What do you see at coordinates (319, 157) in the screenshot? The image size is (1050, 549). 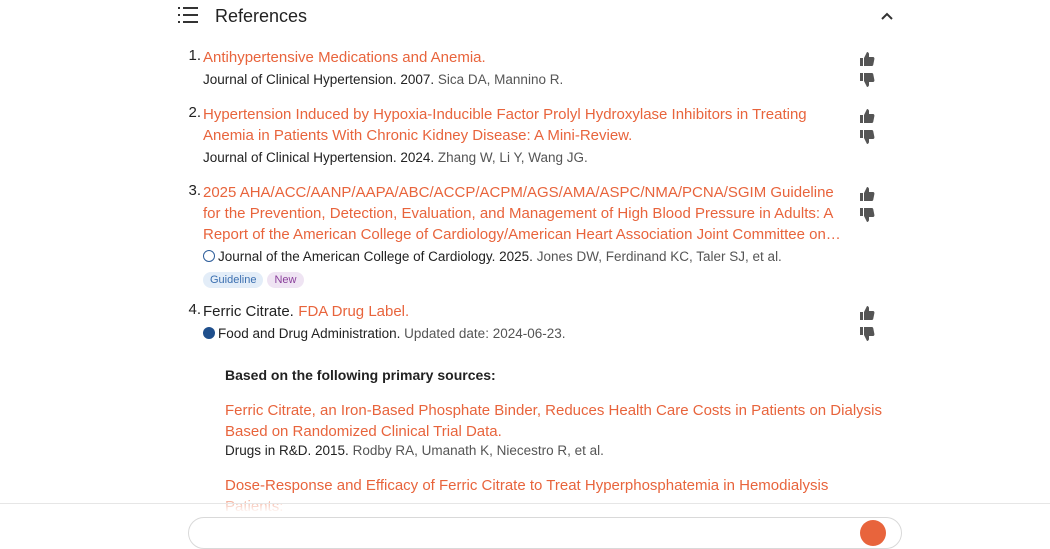 I see `reference-journal: Journal of Clinical Hypertension. 2024.` at bounding box center [319, 157].